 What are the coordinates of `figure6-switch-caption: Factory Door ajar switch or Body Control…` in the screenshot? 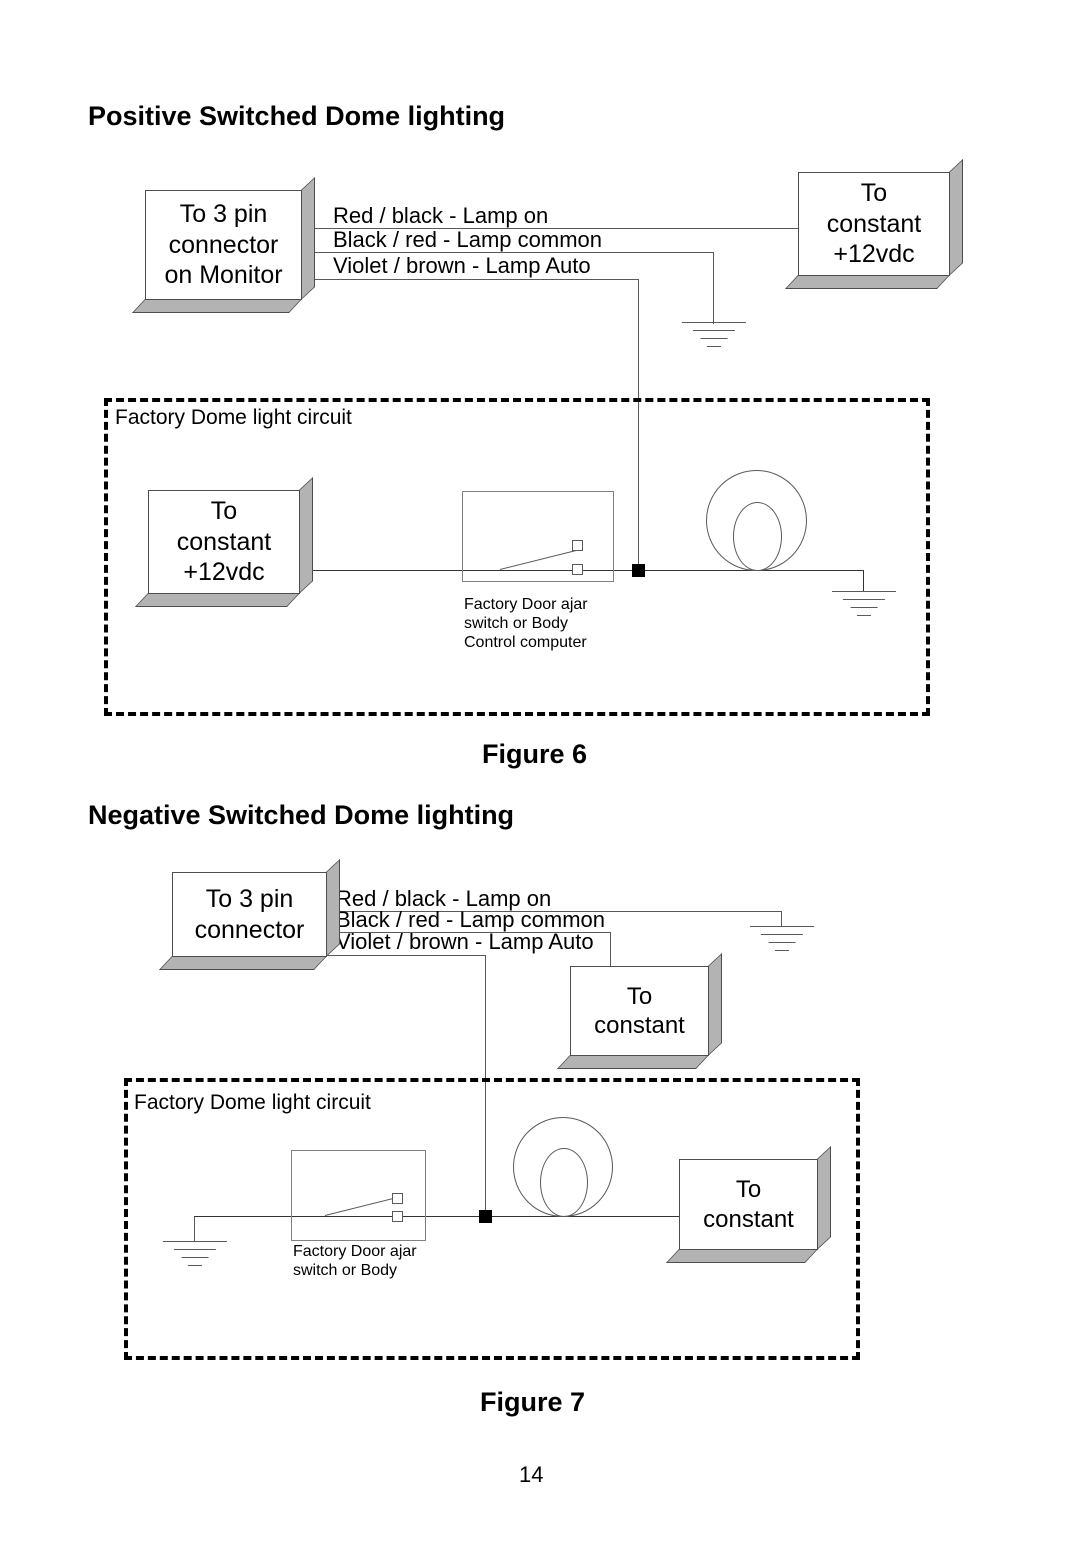 It's located at (526, 624).